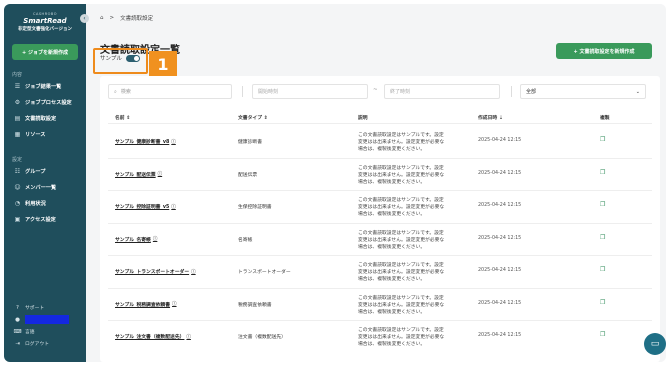  I want to click on setting-name: サンプル_健康診断書_v8, so click(142, 141).